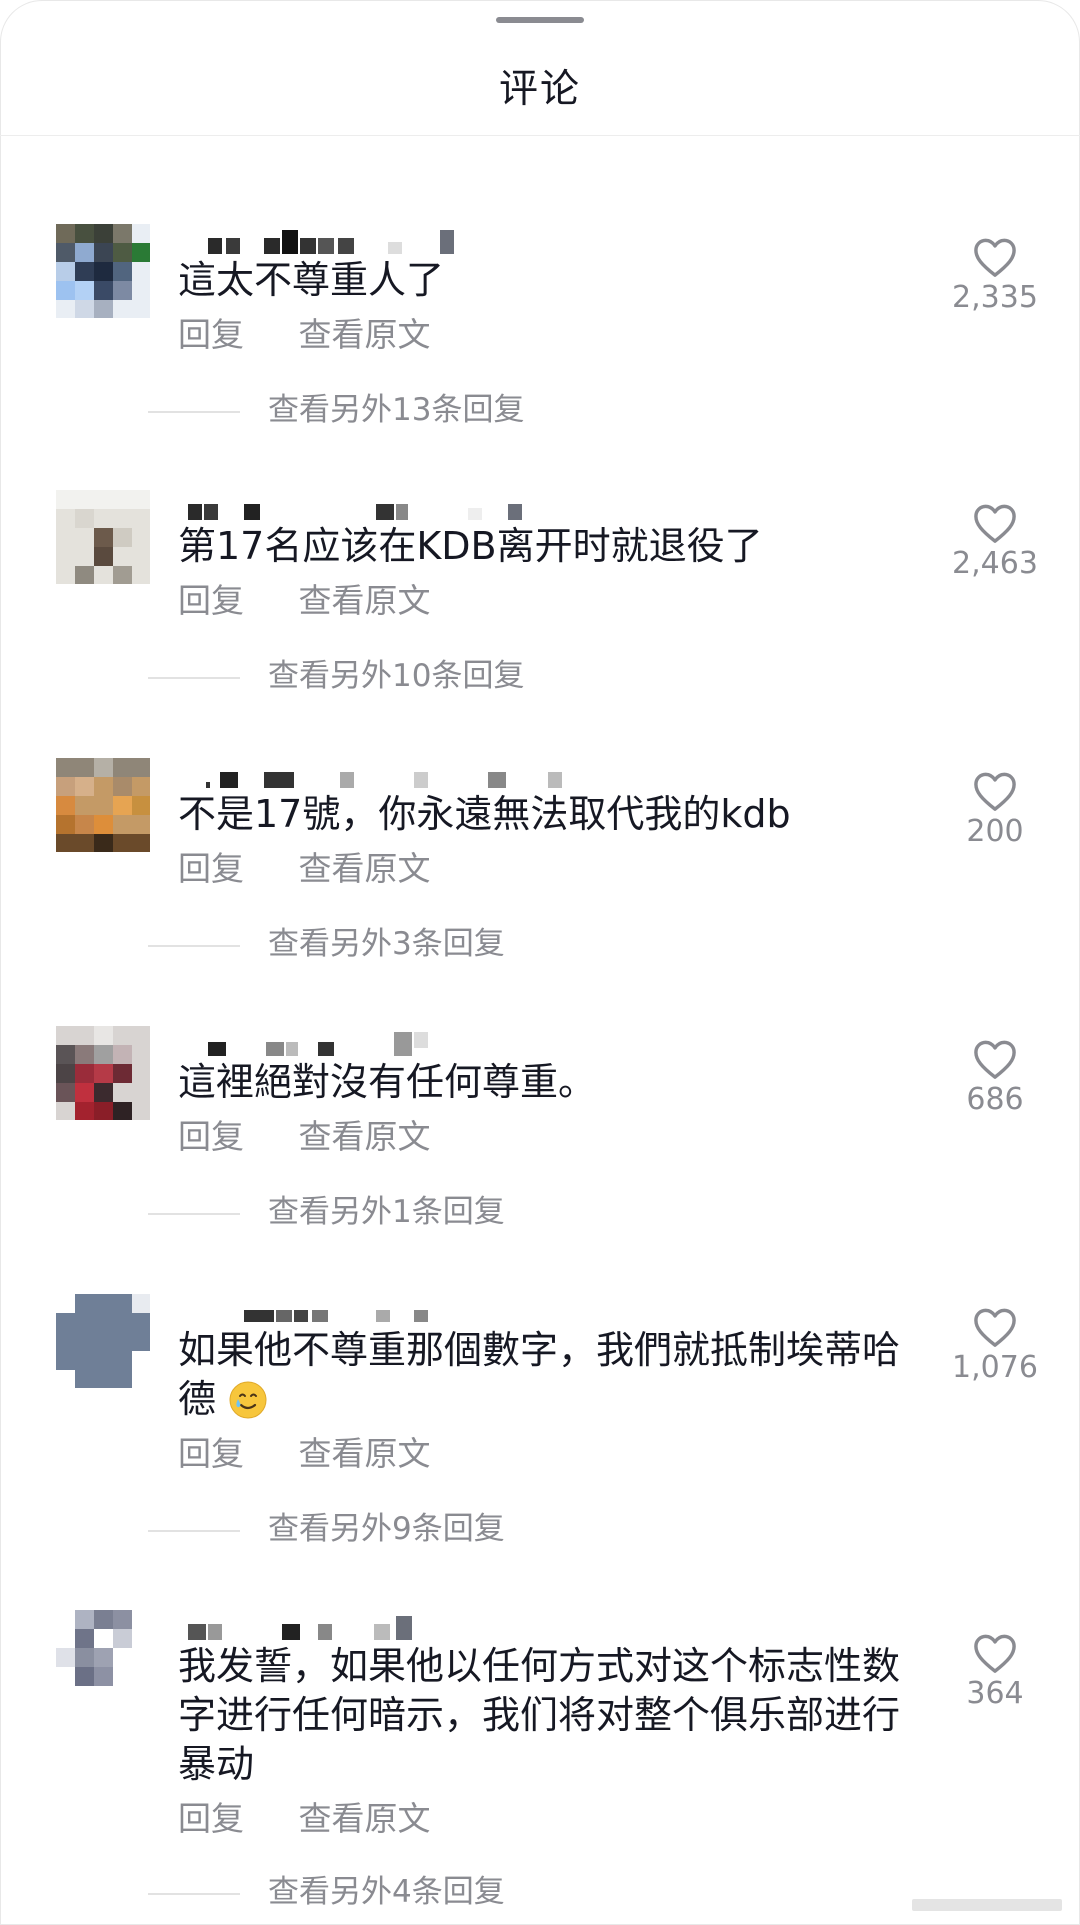 This screenshot has height=1925, width=1080. I want to click on like-count: 364, so click(995, 1693).